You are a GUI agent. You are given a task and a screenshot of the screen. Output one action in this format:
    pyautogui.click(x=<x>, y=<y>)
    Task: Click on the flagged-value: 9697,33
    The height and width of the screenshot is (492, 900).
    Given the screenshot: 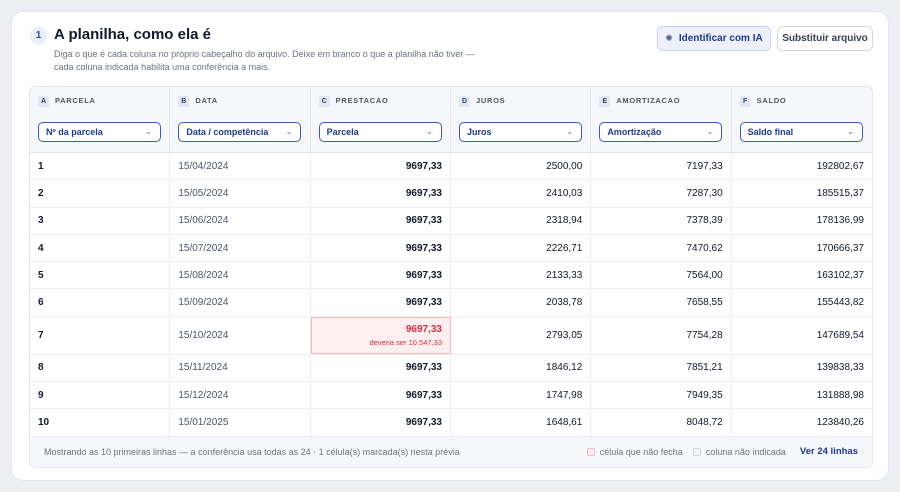 What is the action you would take?
    pyautogui.click(x=423, y=329)
    